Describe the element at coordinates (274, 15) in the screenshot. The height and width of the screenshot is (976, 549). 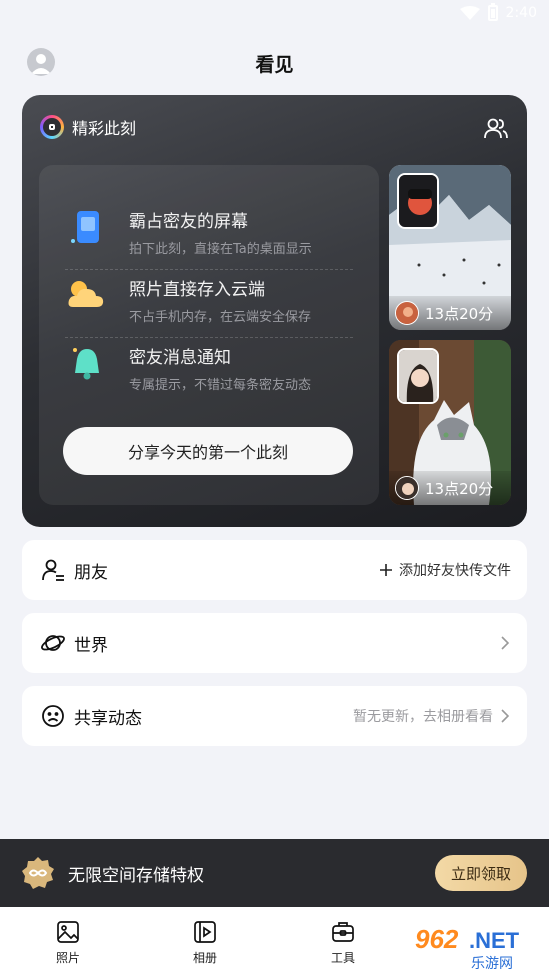
I see `status-bar: 2:40` at that location.